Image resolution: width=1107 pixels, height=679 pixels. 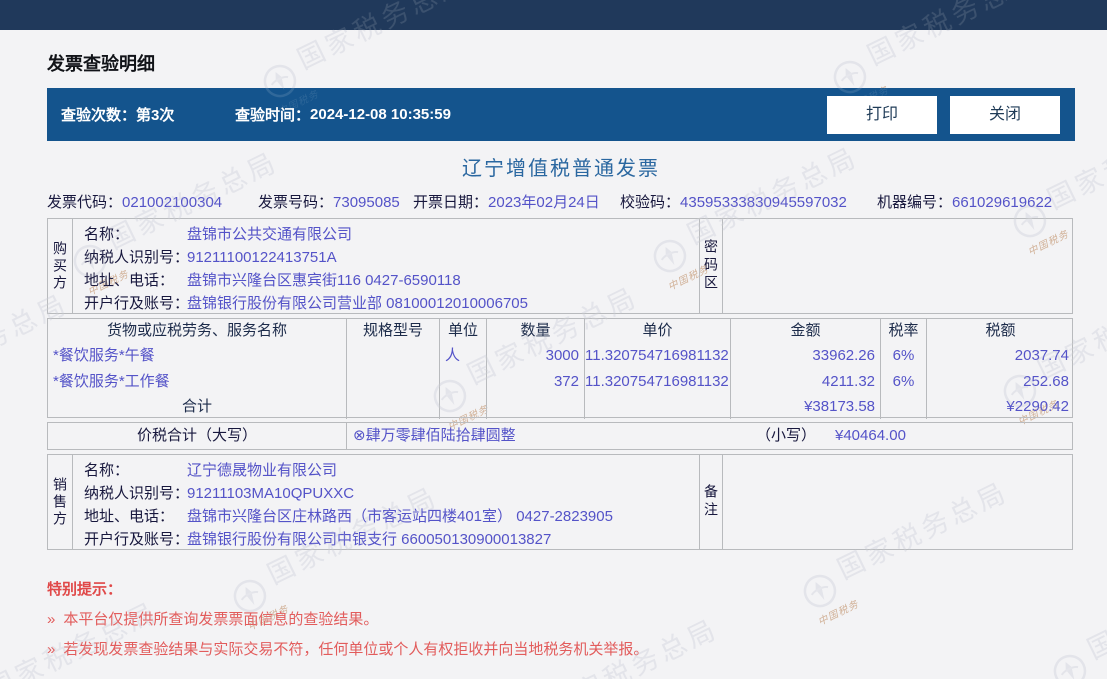 What do you see at coordinates (271, 493) in the screenshot?
I see `seller-taxid-value: 91211103MA10QPUXXC` at bounding box center [271, 493].